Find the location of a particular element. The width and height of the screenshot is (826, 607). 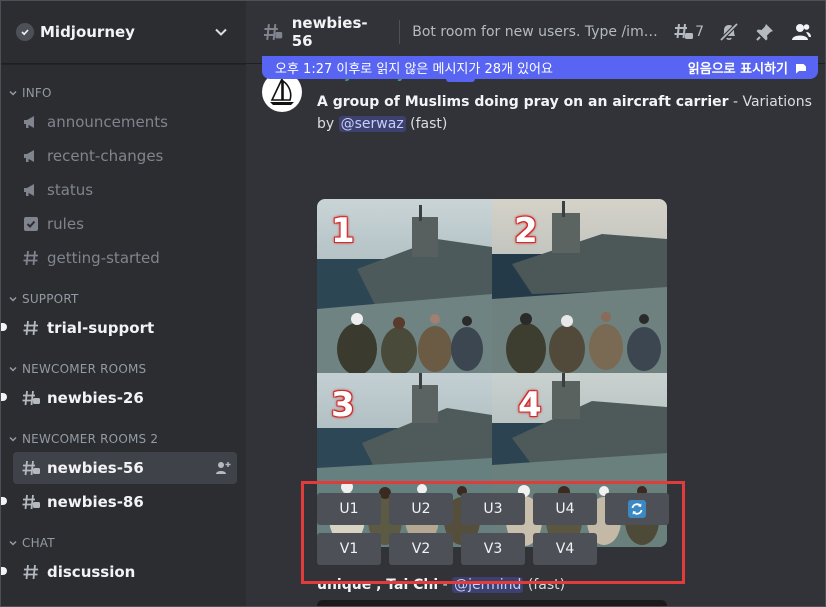

next-mode-label: (fast) is located at coordinates (544, 585).